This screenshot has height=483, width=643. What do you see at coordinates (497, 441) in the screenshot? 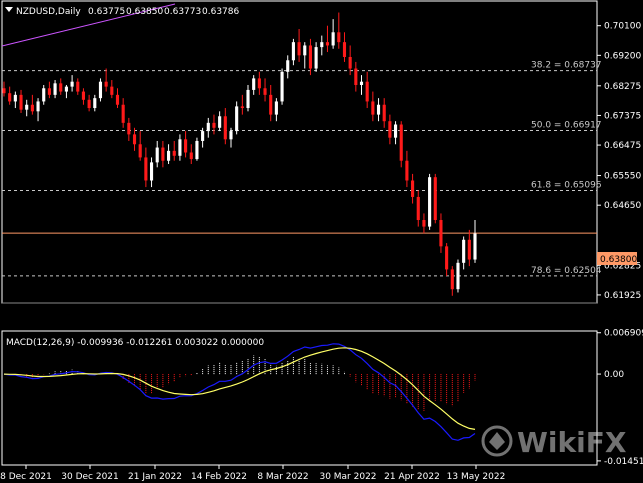
I see `wikifx-logo-mark` at bounding box center [497, 441].